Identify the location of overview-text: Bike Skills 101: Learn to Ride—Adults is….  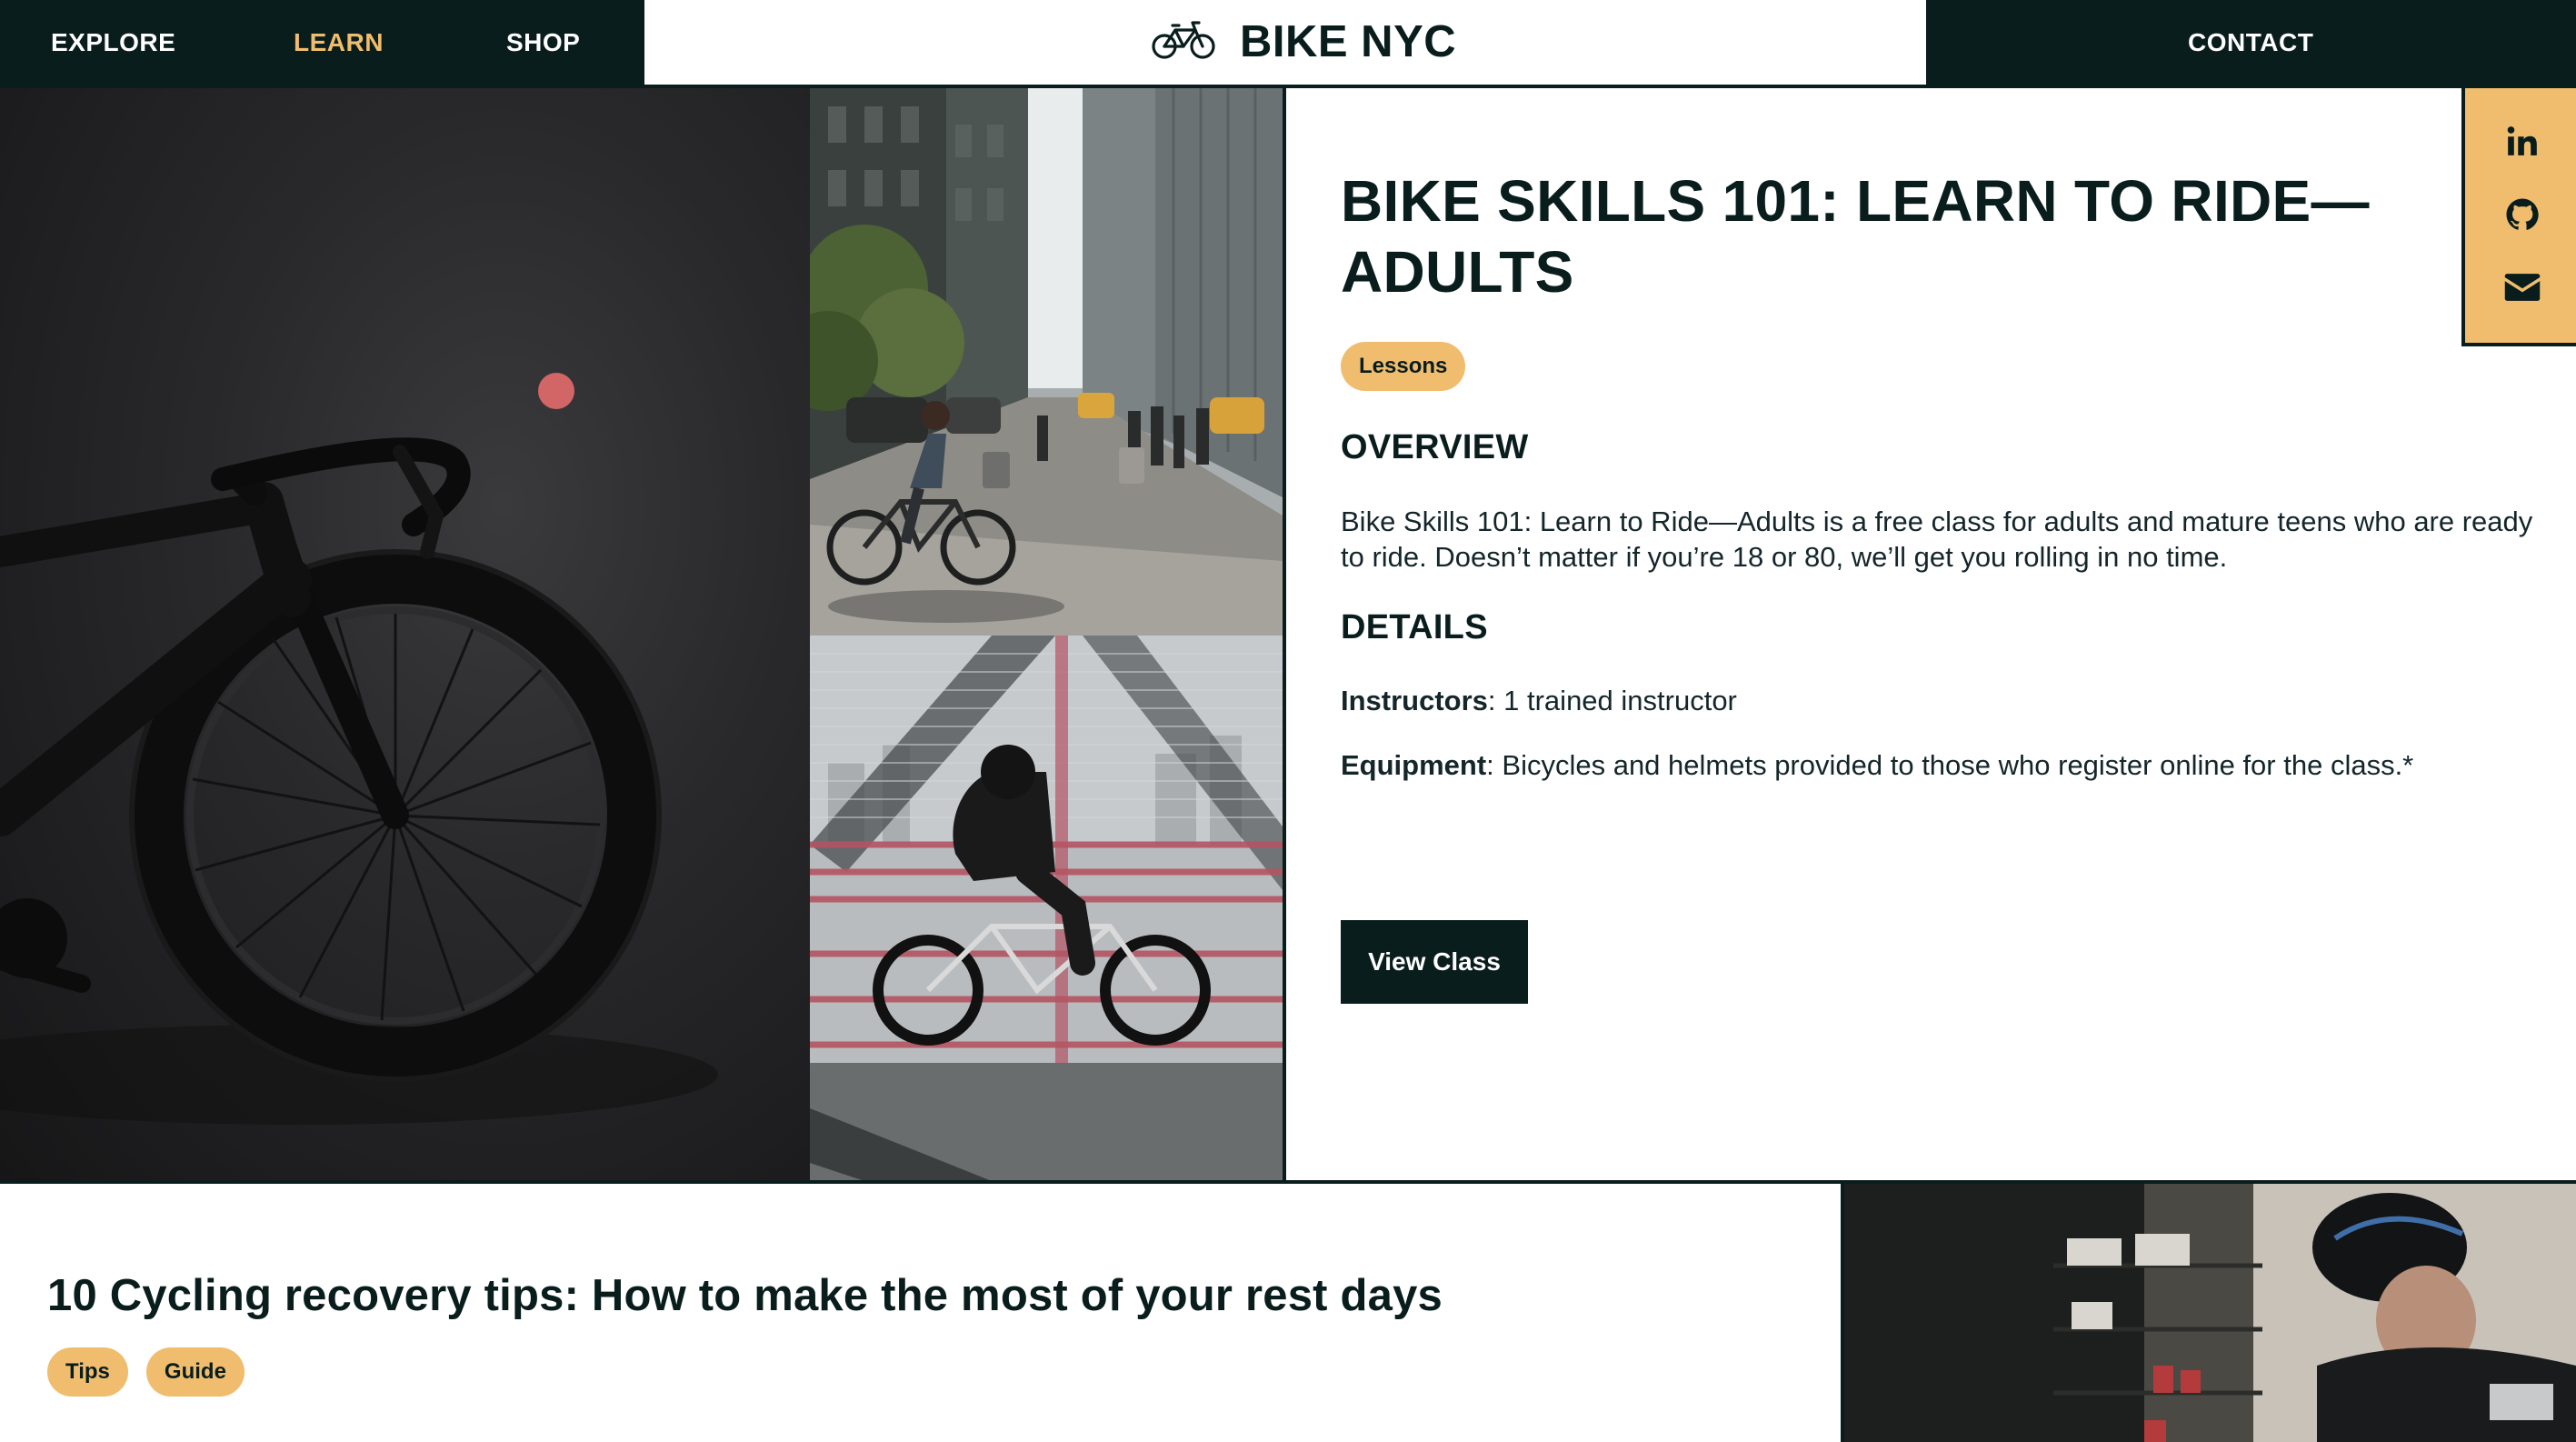
(1937, 539).